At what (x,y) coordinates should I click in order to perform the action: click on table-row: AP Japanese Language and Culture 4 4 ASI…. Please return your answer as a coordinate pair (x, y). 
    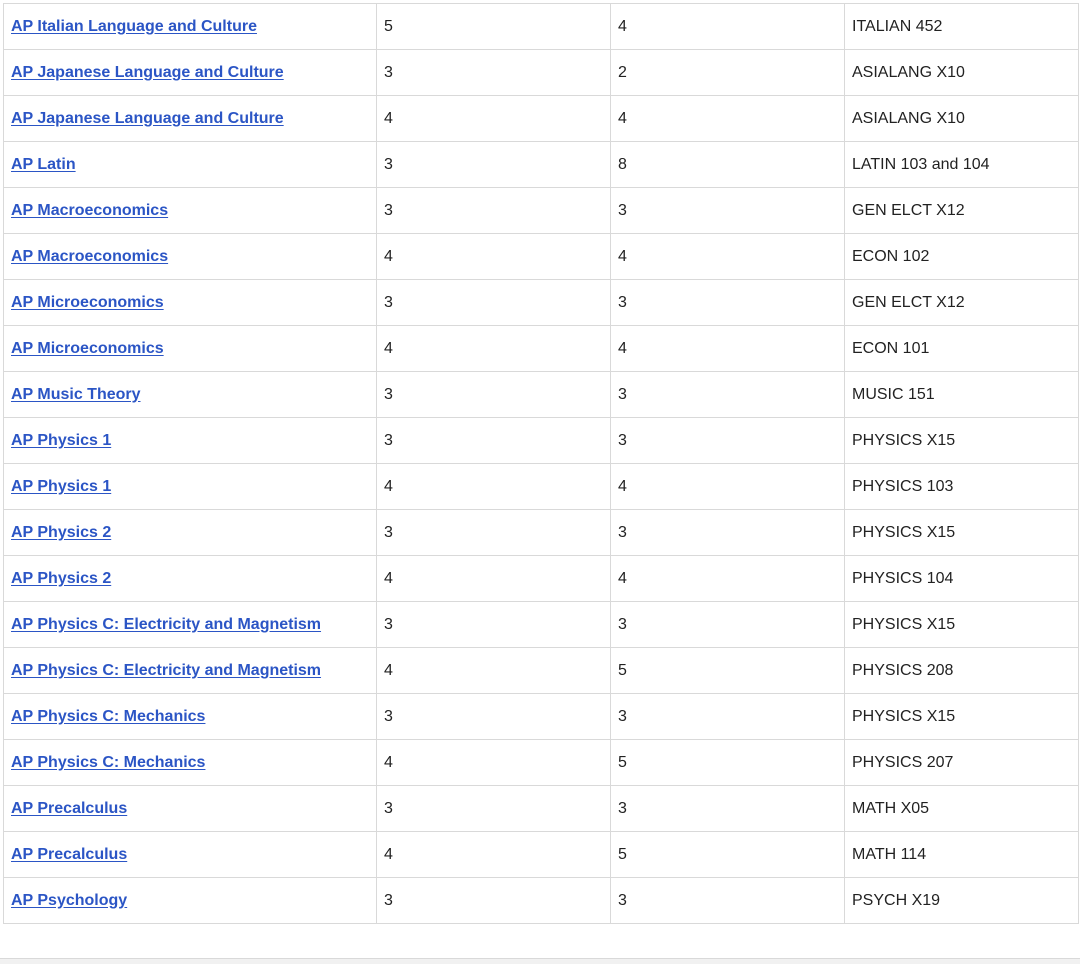
    Looking at the image, I should click on (541, 118).